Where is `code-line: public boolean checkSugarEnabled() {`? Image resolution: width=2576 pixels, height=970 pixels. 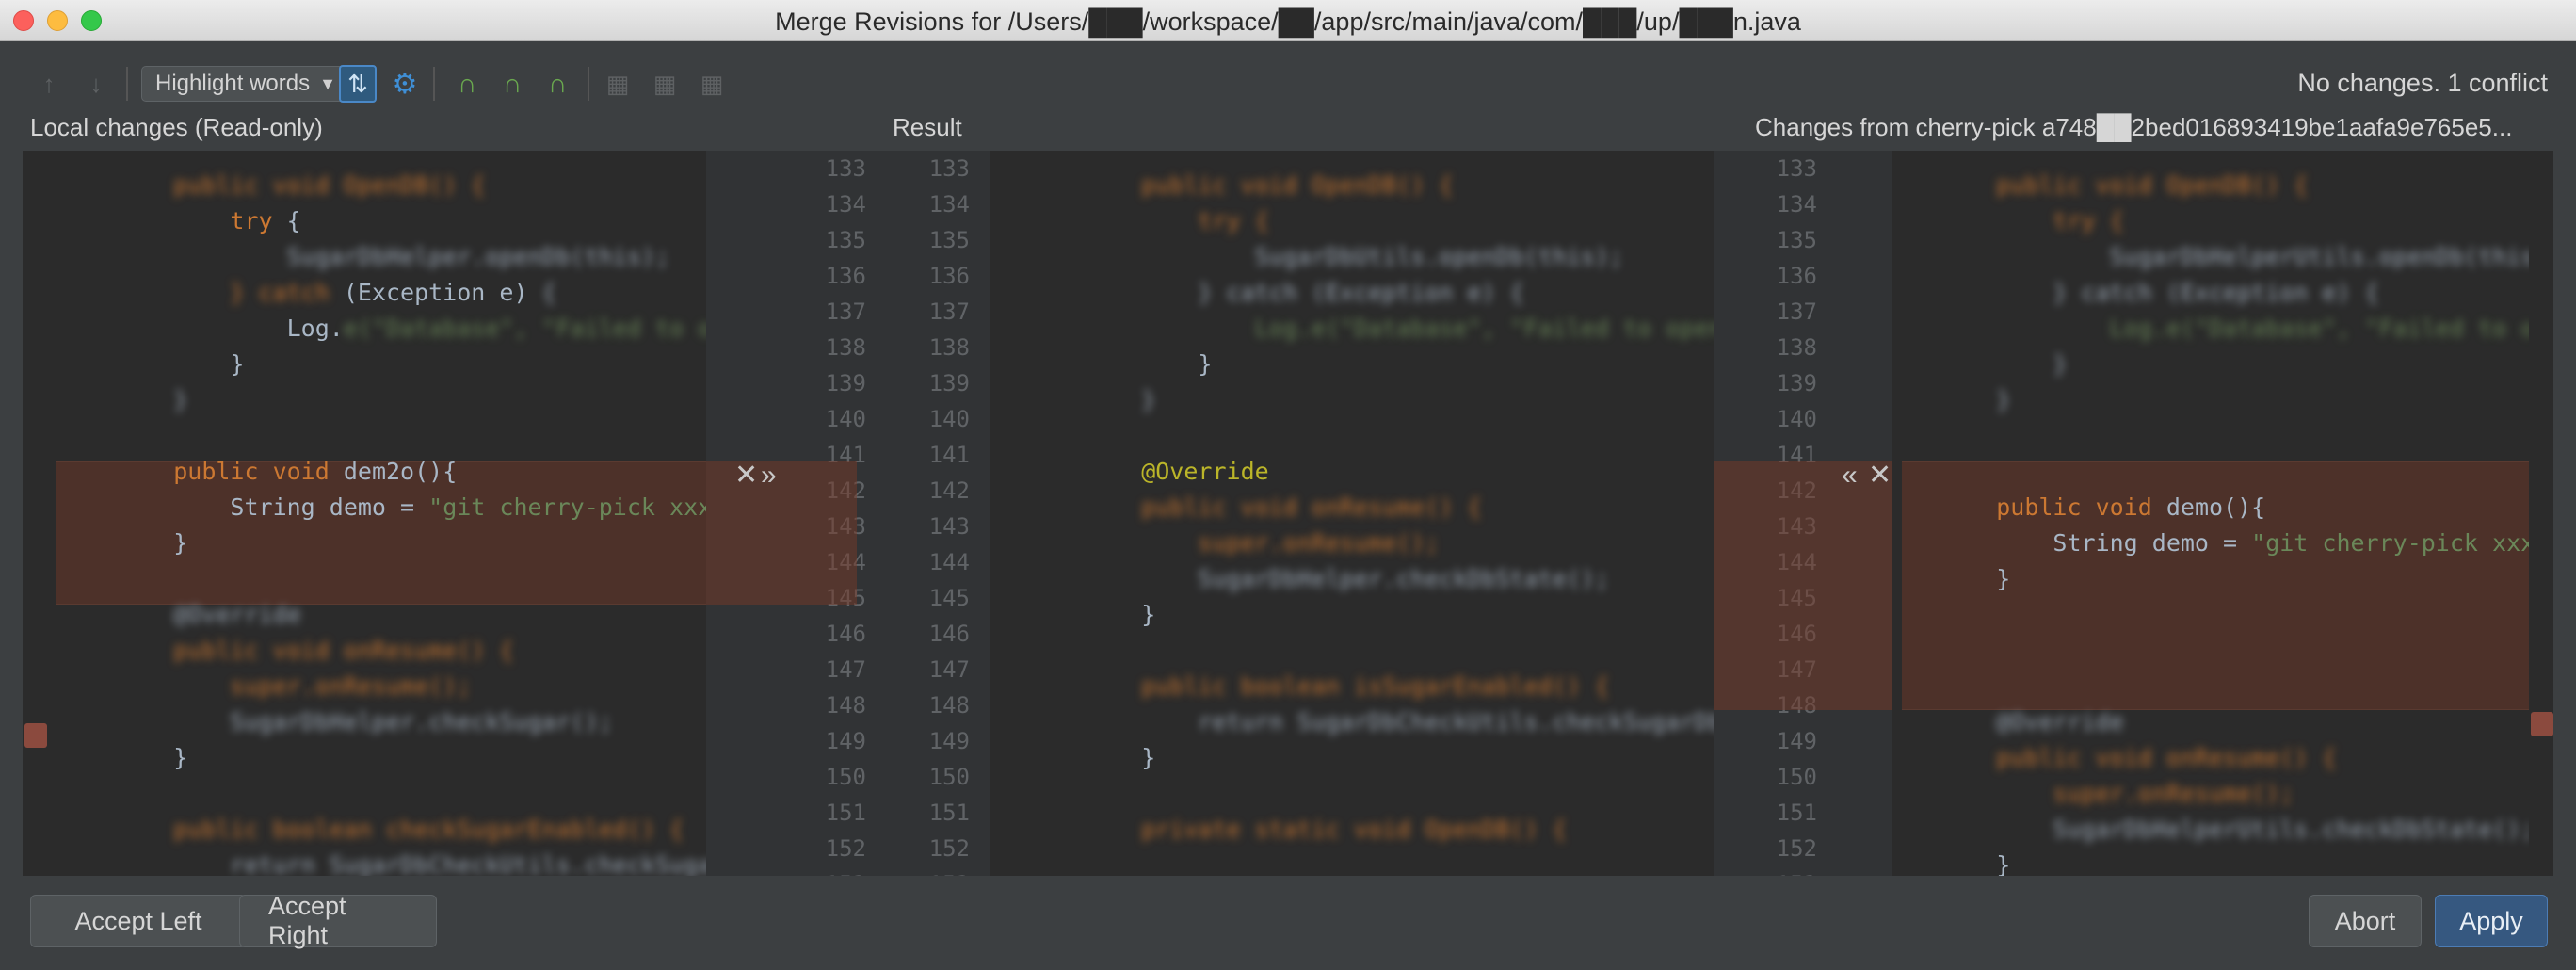
code-line: public boolean checkSugarEnabled() { is located at coordinates (400, 829).